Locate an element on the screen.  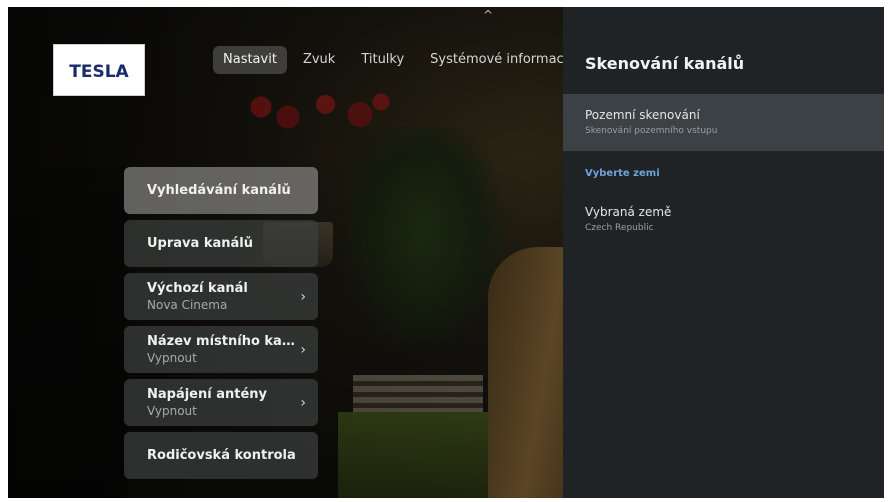
menu-item-label: Napájení antény is located at coordinates (207, 394).